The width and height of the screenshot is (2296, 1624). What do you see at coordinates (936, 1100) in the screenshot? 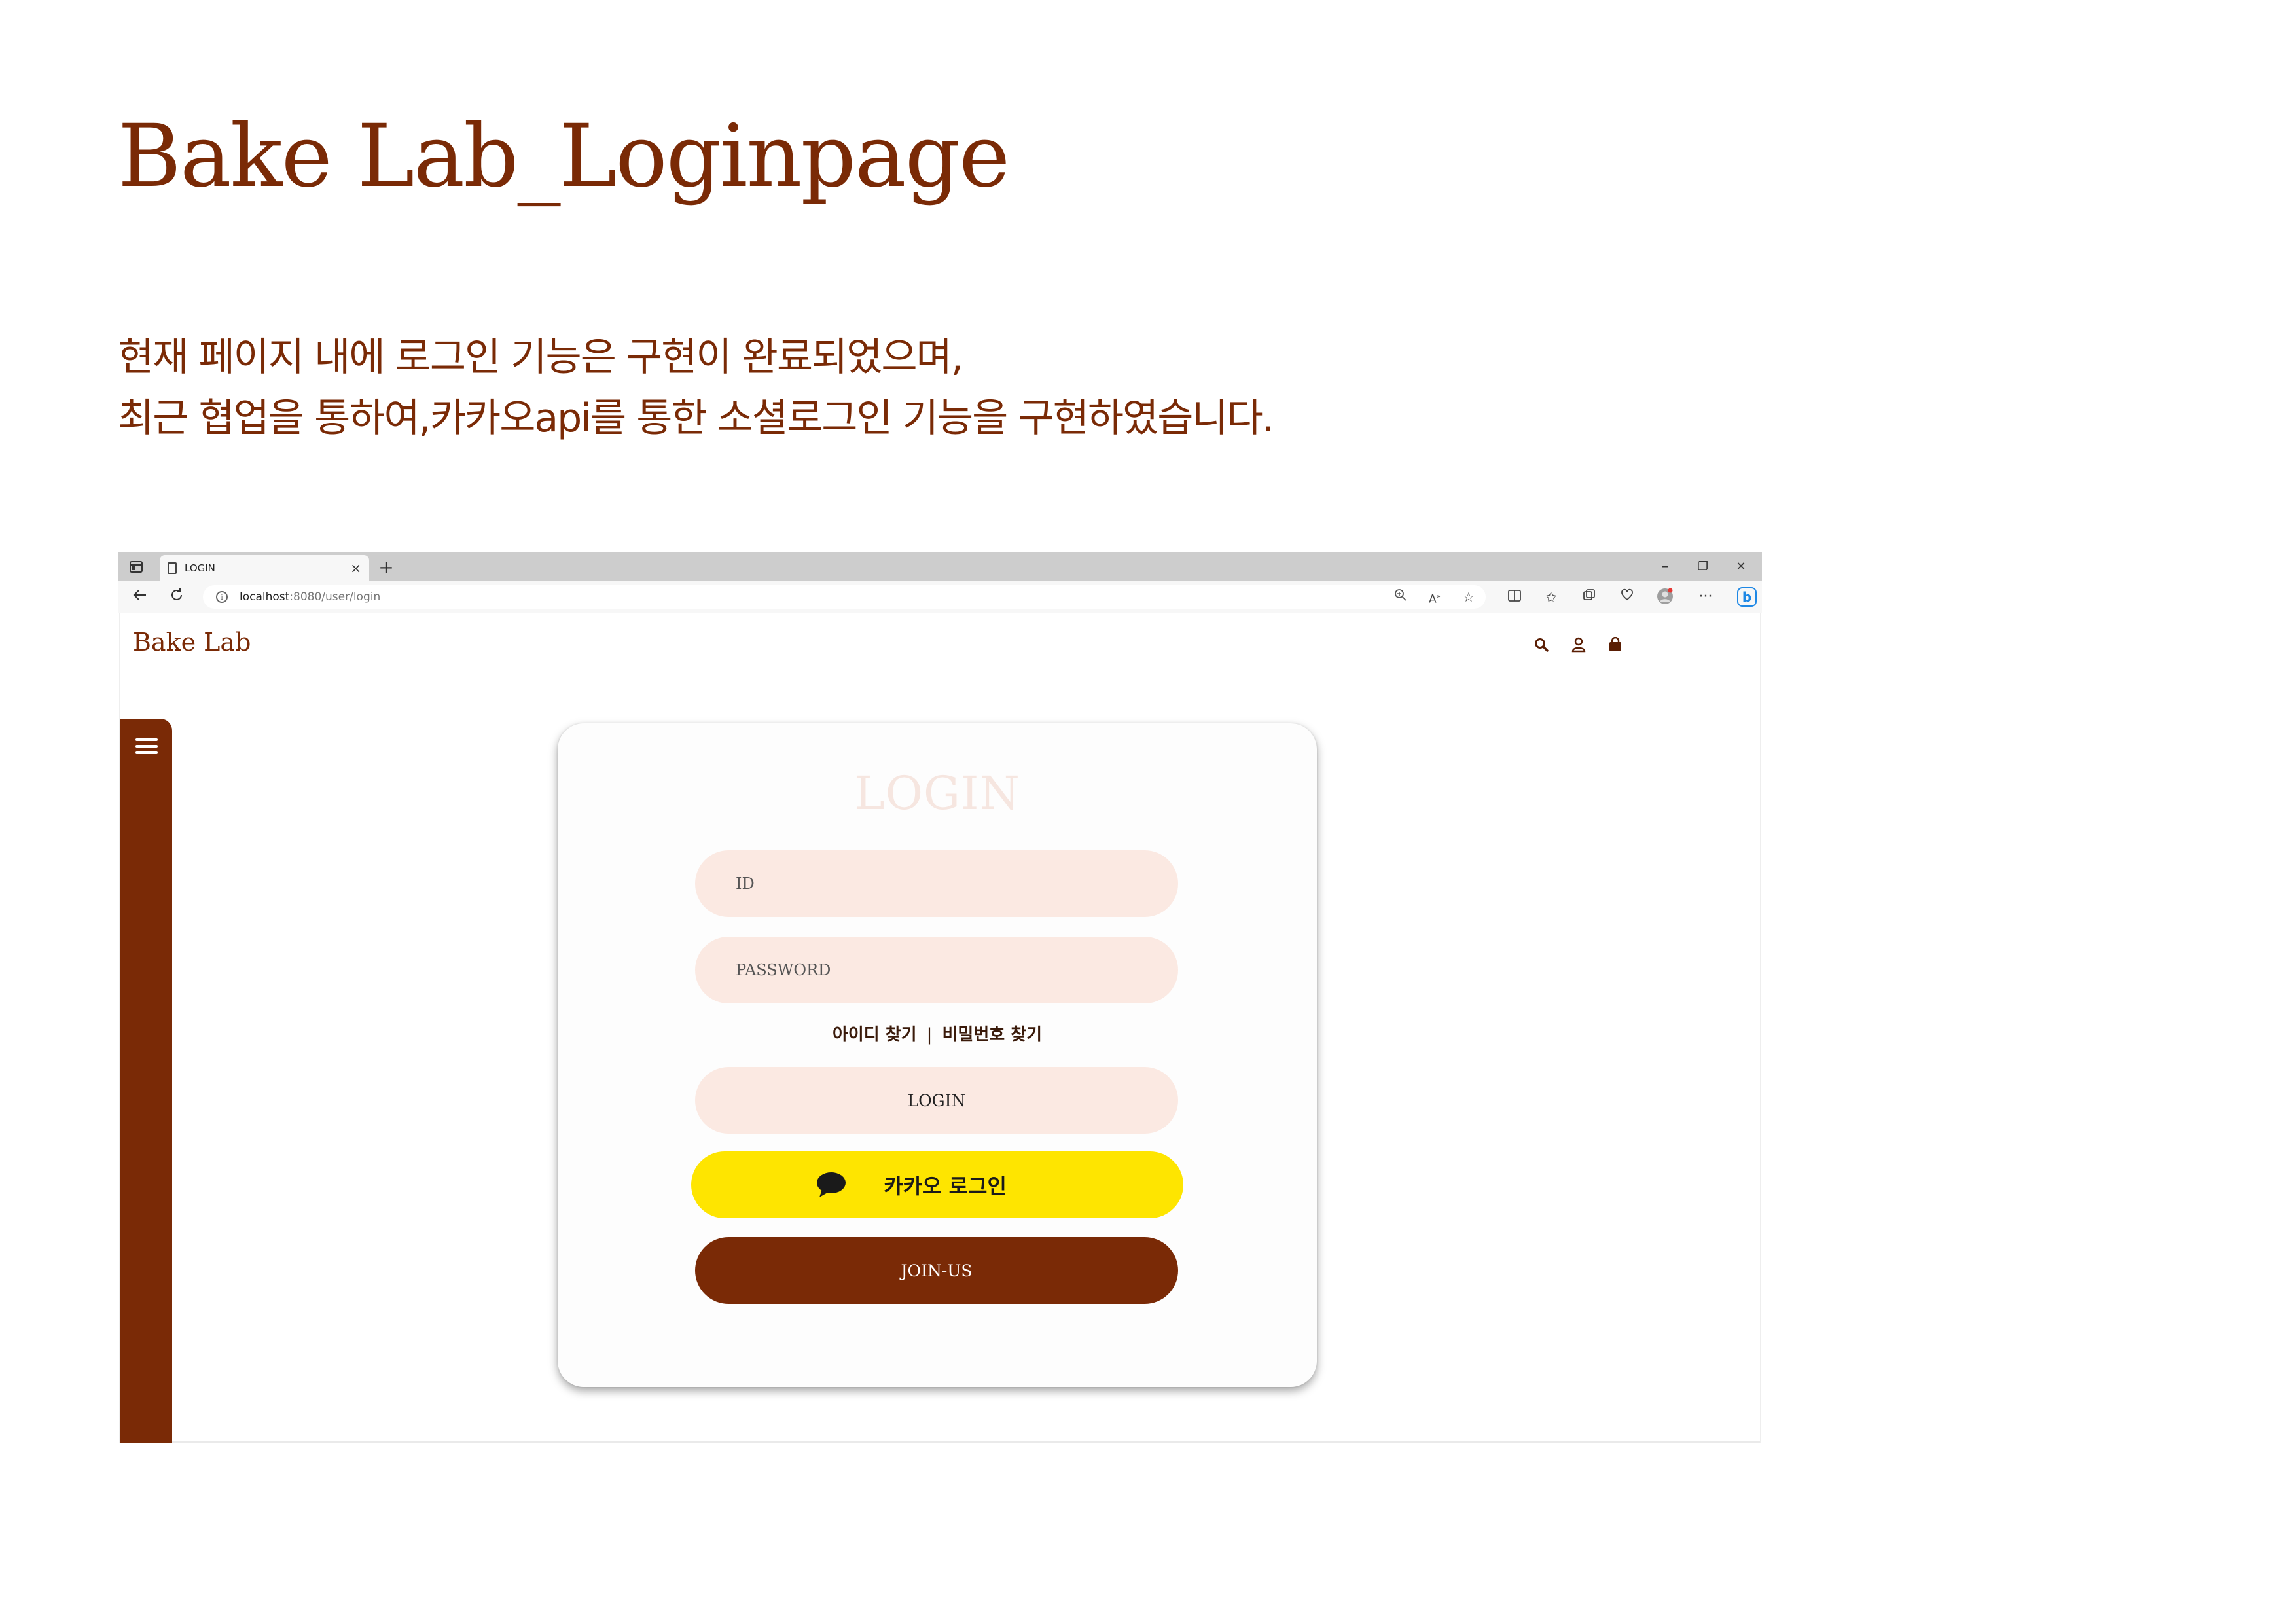
I see `login-button: LOGIN` at bounding box center [936, 1100].